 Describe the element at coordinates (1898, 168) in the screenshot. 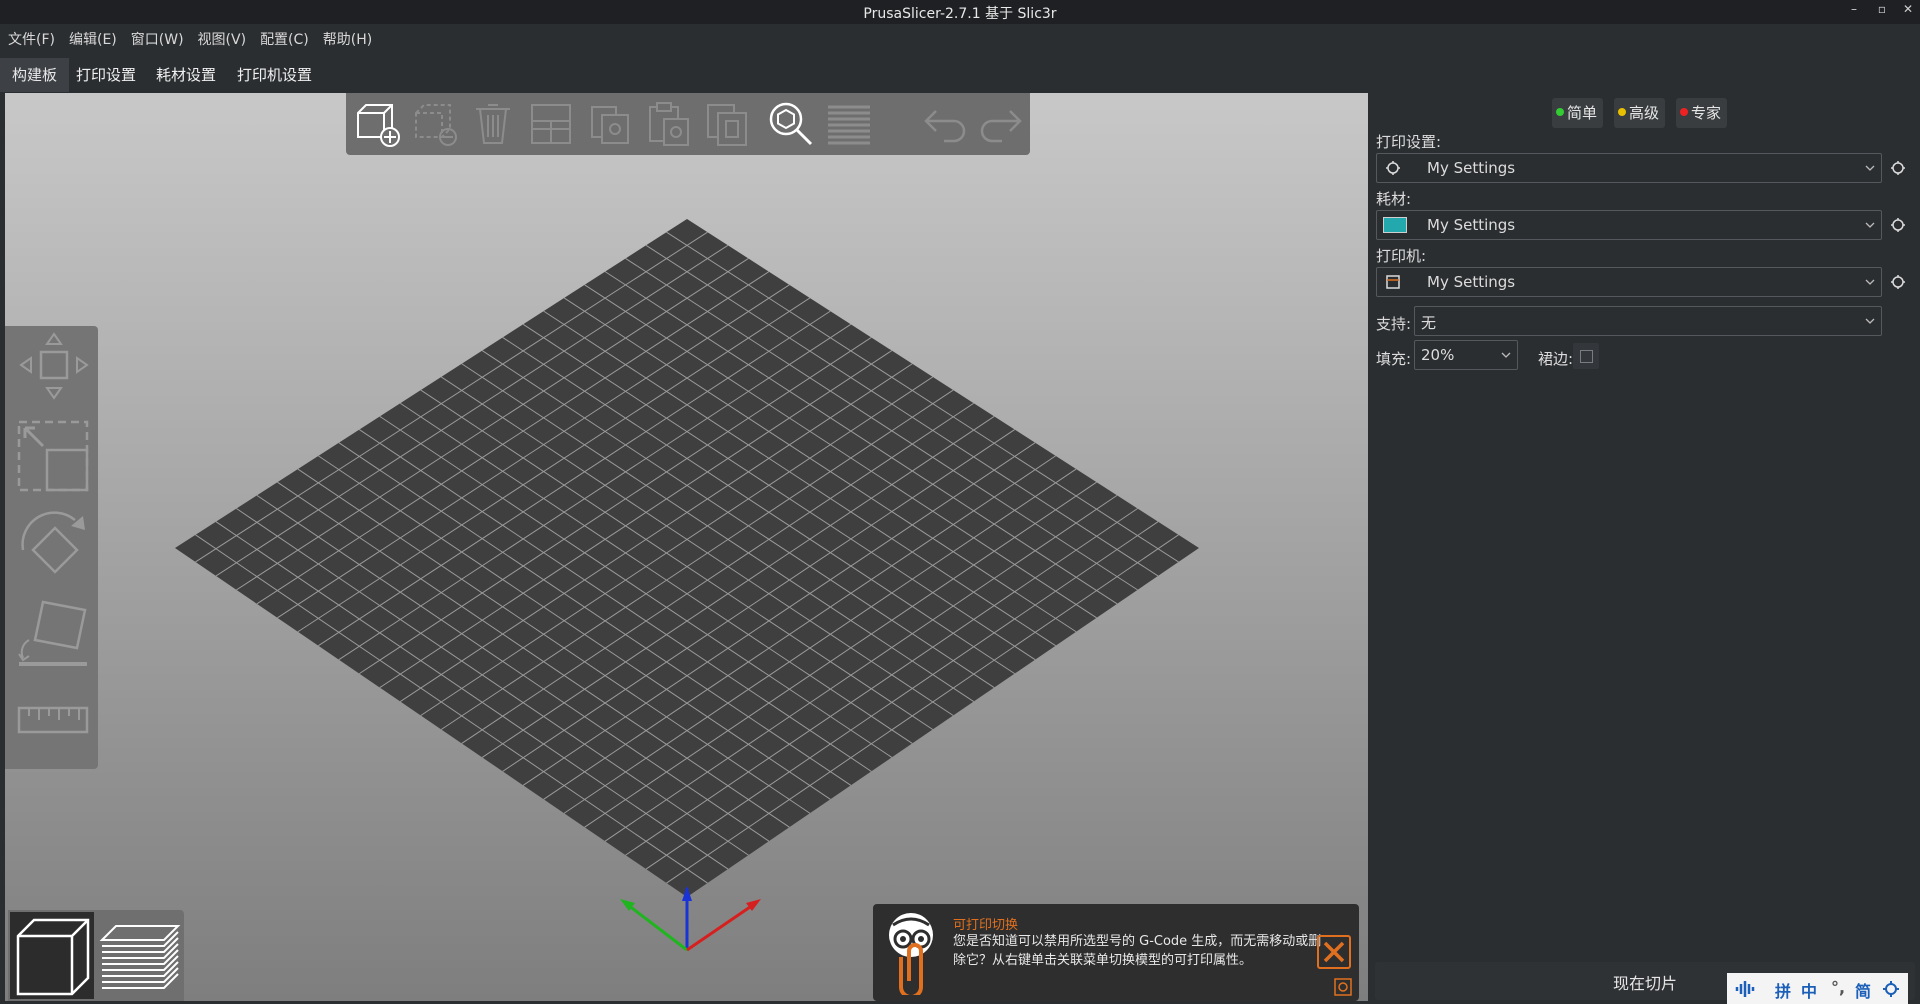

I see `print-settings-gear-icon` at that location.